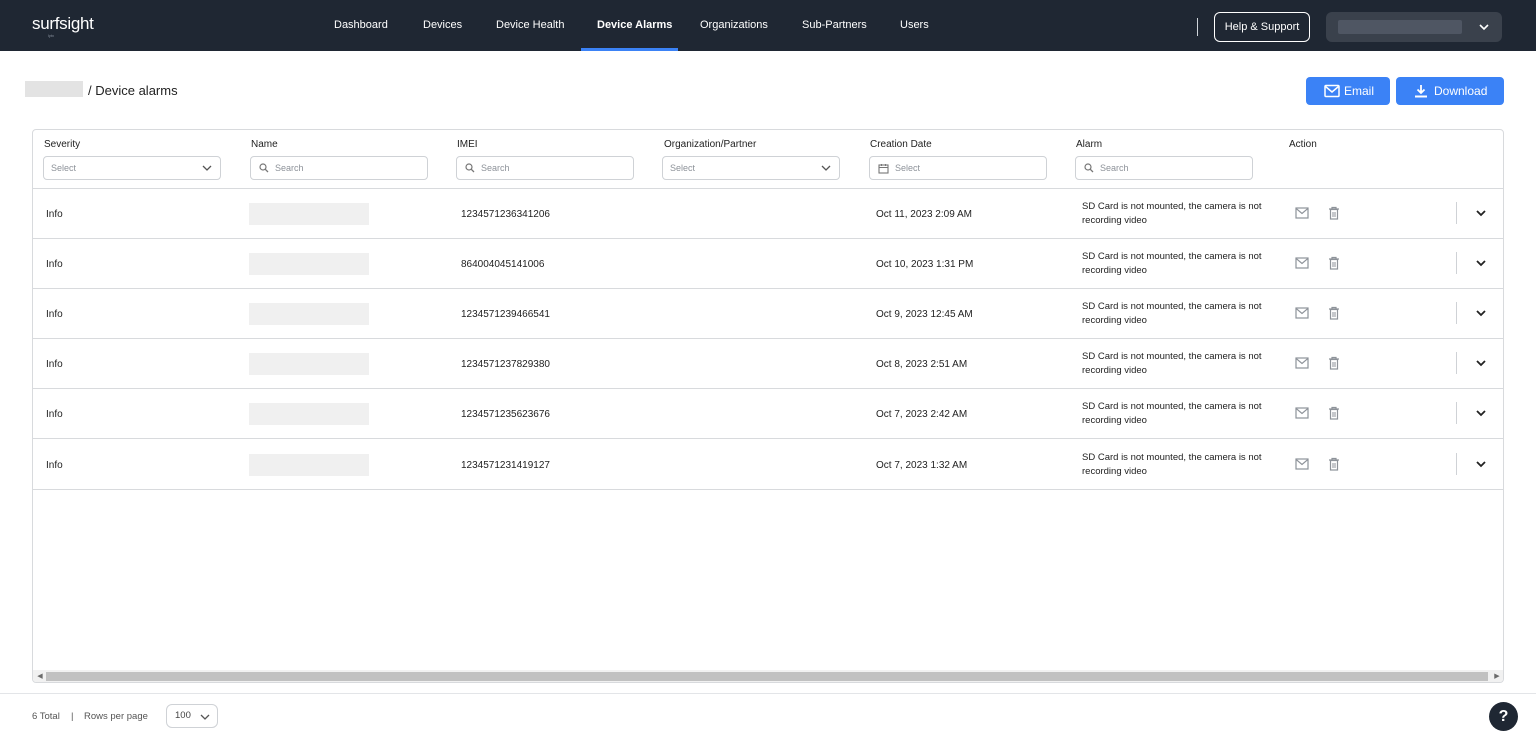 This screenshot has width=1536, height=738. What do you see at coordinates (1197, 27) in the screenshot?
I see `nav-divider` at bounding box center [1197, 27].